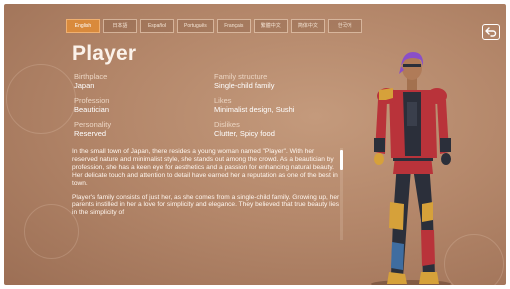 The height and width of the screenshot is (289, 510). What do you see at coordinates (244, 85) in the screenshot?
I see `attr-value: Single-child family` at bounding box center [244, 85].